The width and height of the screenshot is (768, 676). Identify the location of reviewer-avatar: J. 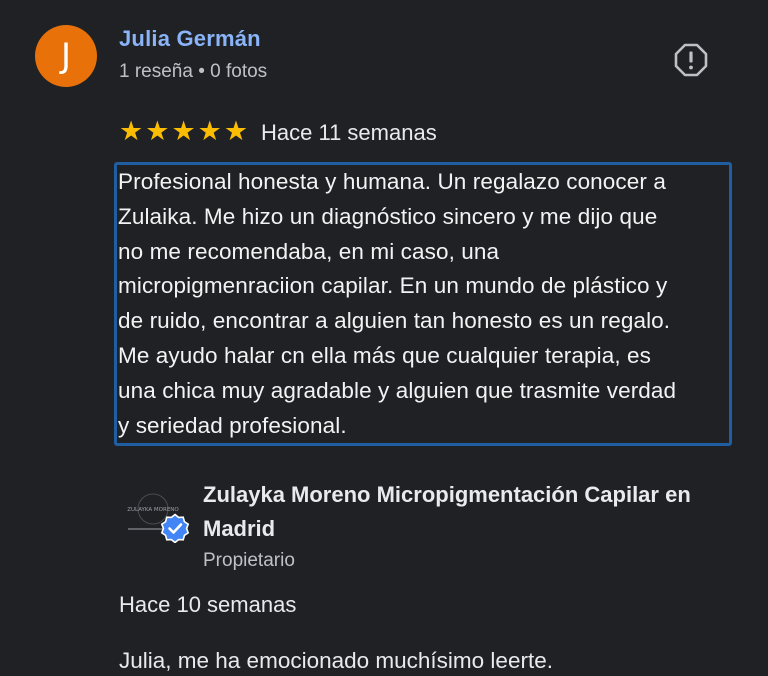
(66, 56).